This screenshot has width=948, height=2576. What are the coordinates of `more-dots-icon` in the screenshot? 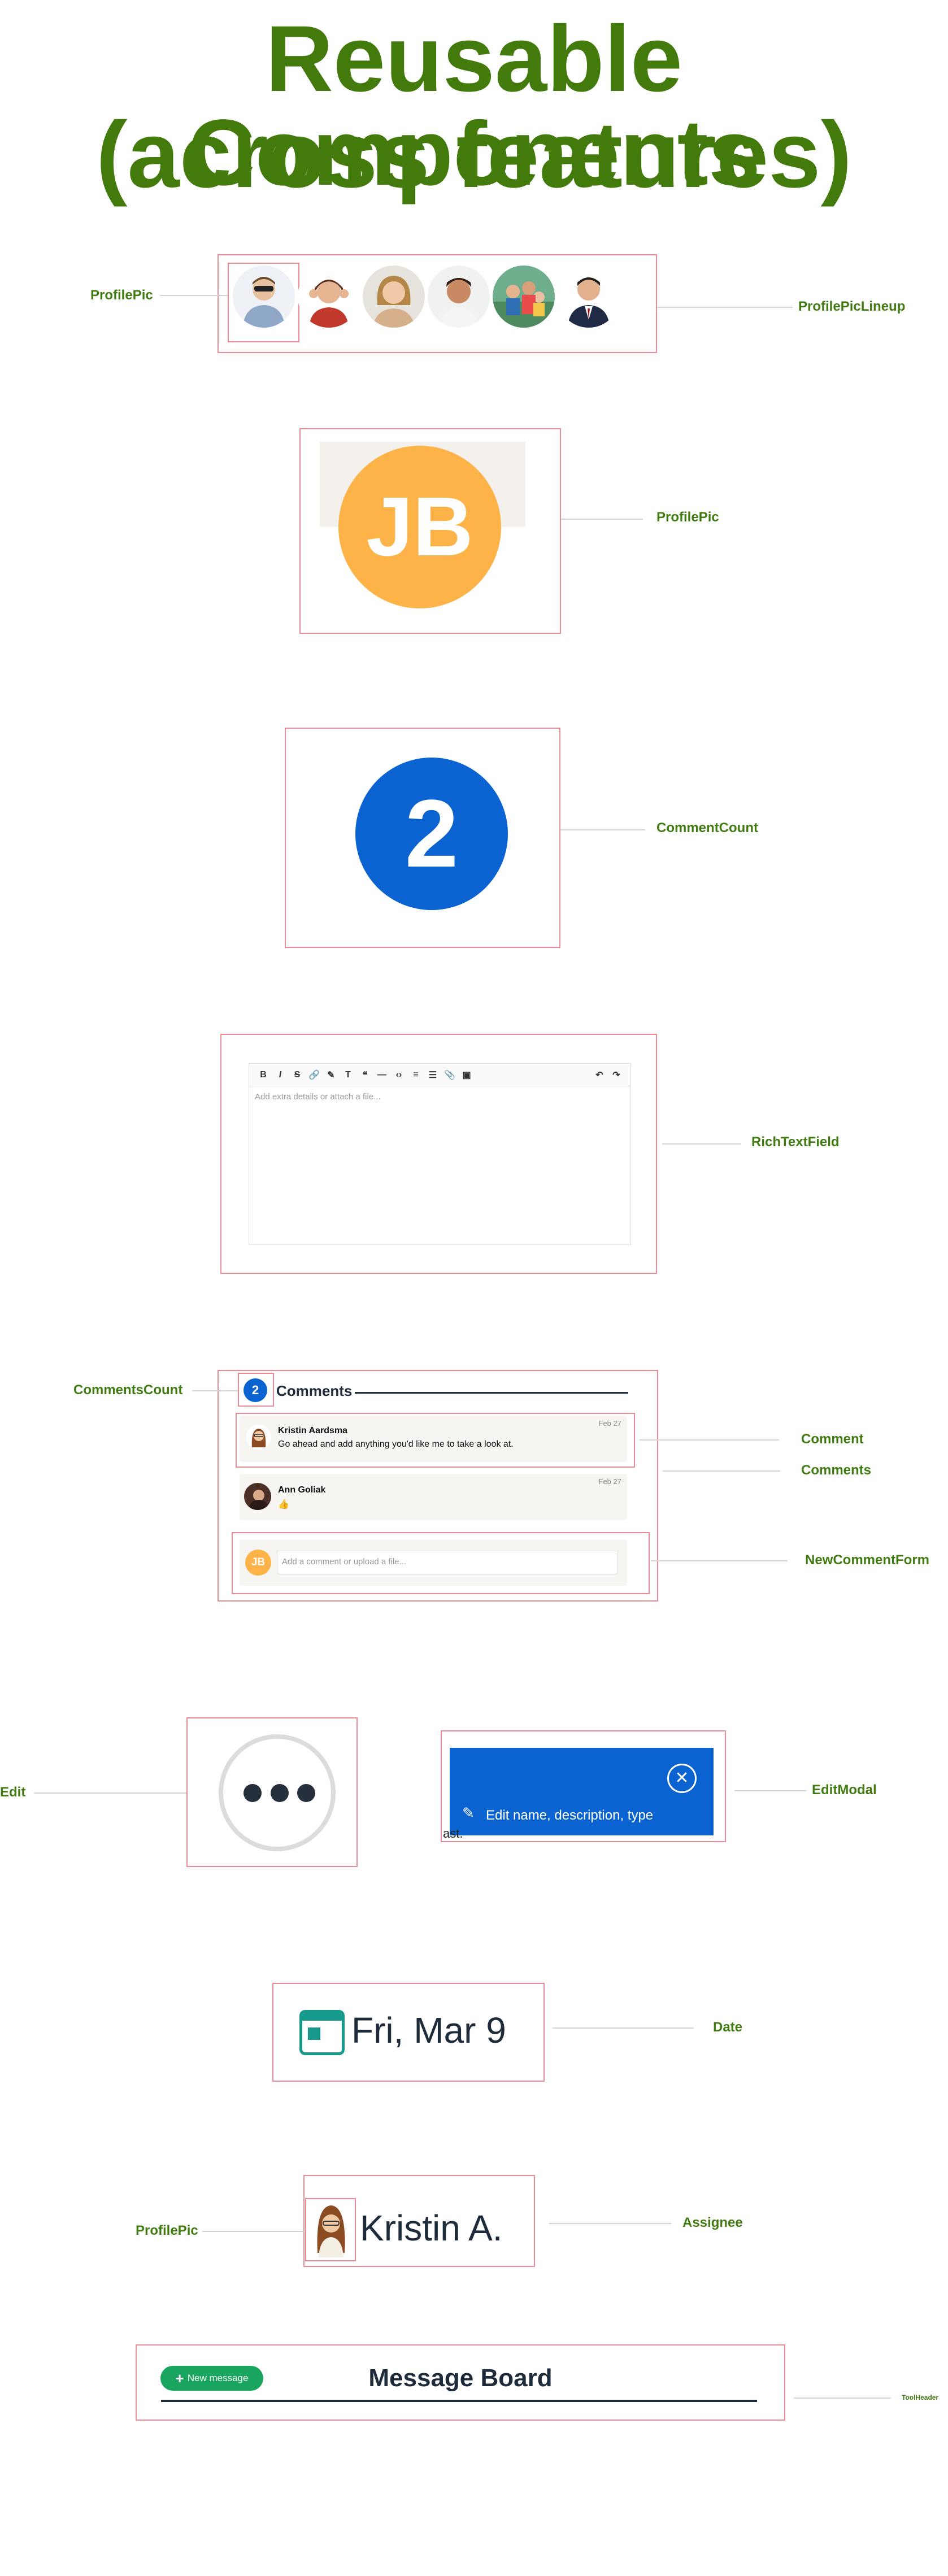 It's located at (279, 1793).